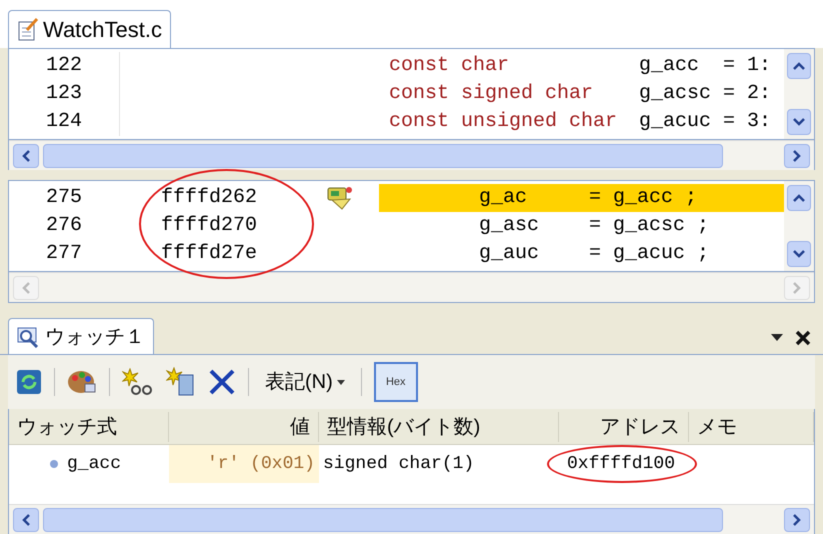 Image resolution: width=823 pixels, height=534 pixels. I want to click on code-line: const unsigned char, so click(503, 122).